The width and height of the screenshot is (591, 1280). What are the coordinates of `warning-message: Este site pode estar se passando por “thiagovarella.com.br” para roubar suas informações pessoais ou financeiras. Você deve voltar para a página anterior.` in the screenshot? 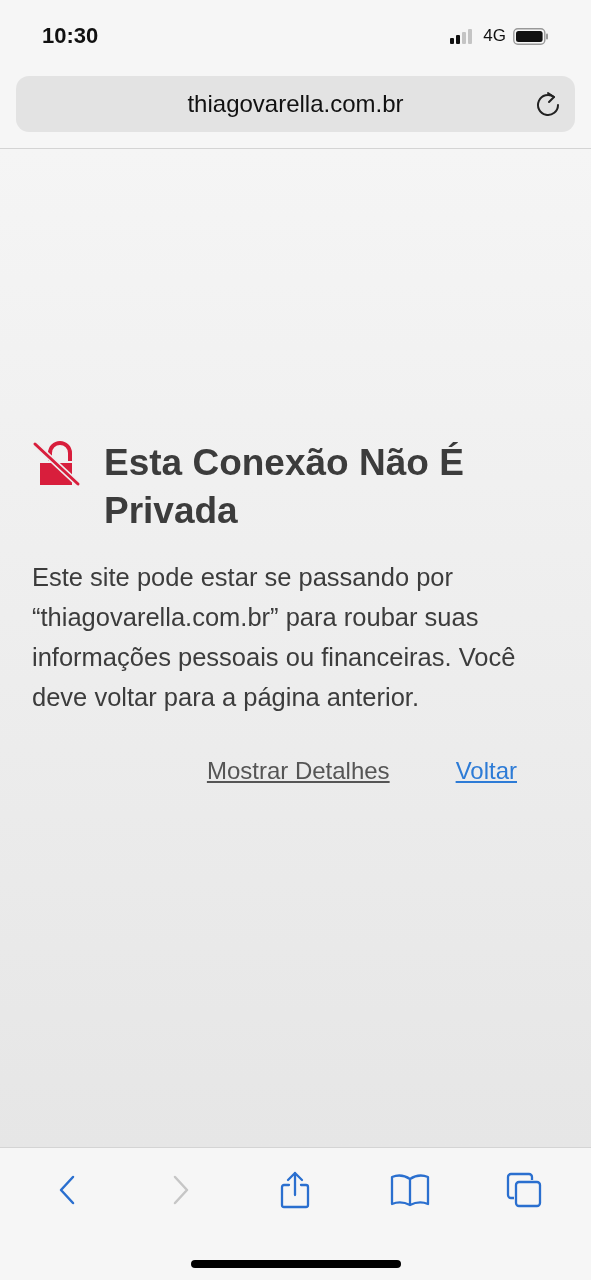 It's located at (274, 637).